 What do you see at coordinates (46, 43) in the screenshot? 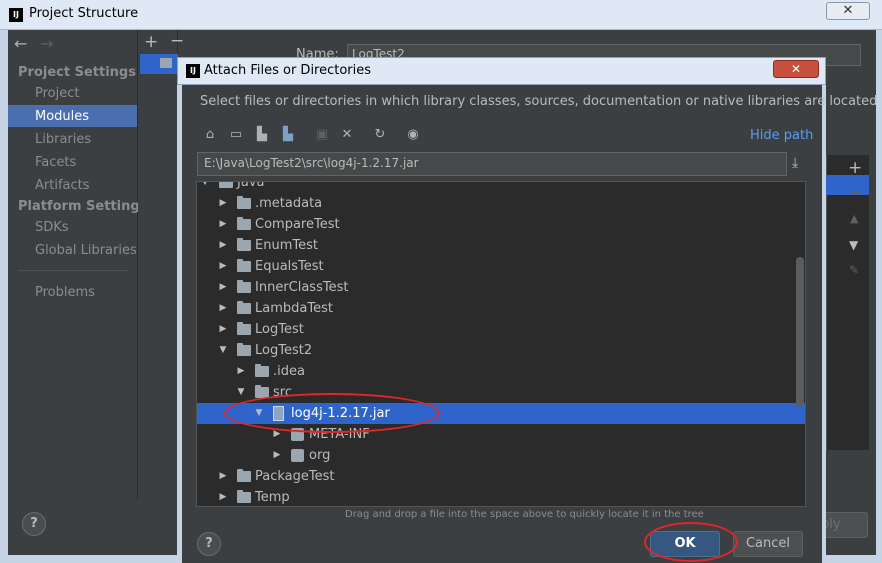
I see `forward-arrow-icon: →` at bounding box center [46, 43].